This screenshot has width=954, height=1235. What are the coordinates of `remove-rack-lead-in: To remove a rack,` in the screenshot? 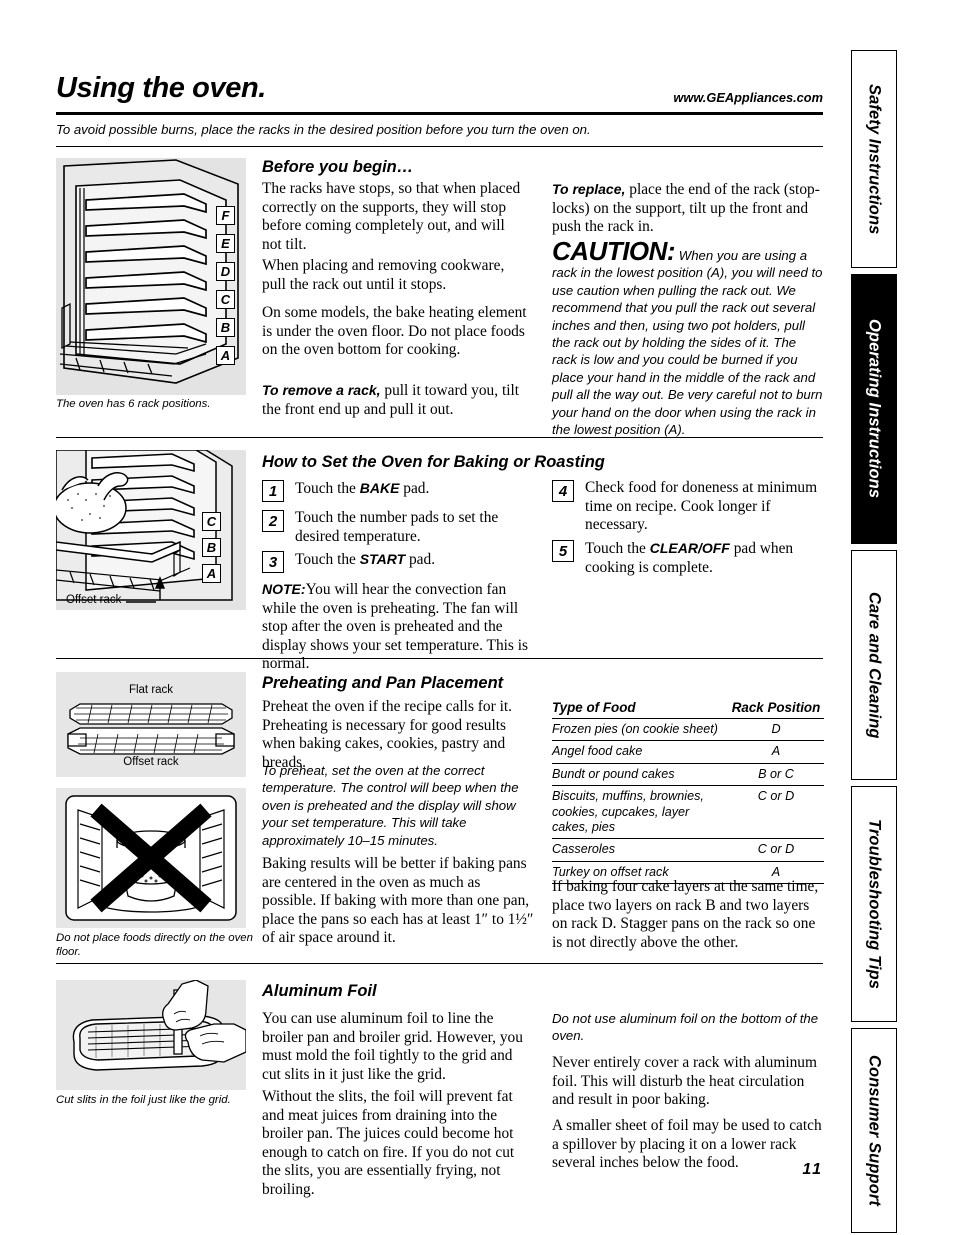 It's located at (321, 390).